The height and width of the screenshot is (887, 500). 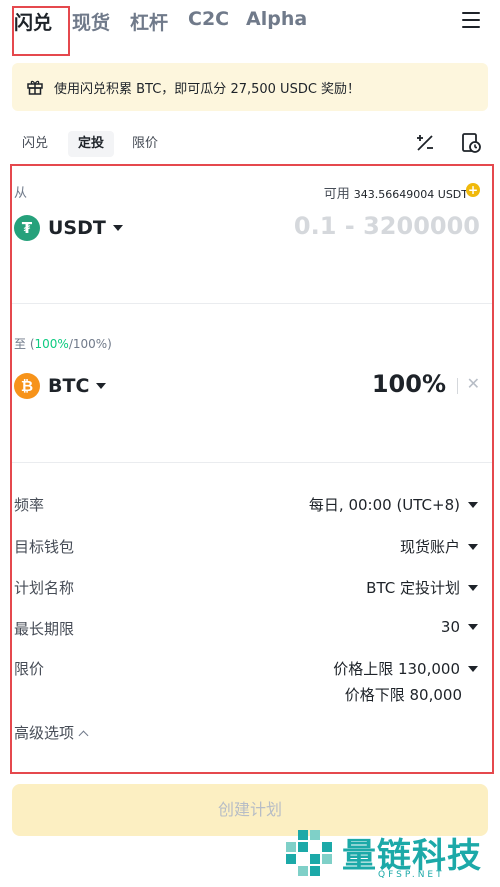 I want to click on to-coin-selector: ₿ BTC, so click(x=60, y=386).